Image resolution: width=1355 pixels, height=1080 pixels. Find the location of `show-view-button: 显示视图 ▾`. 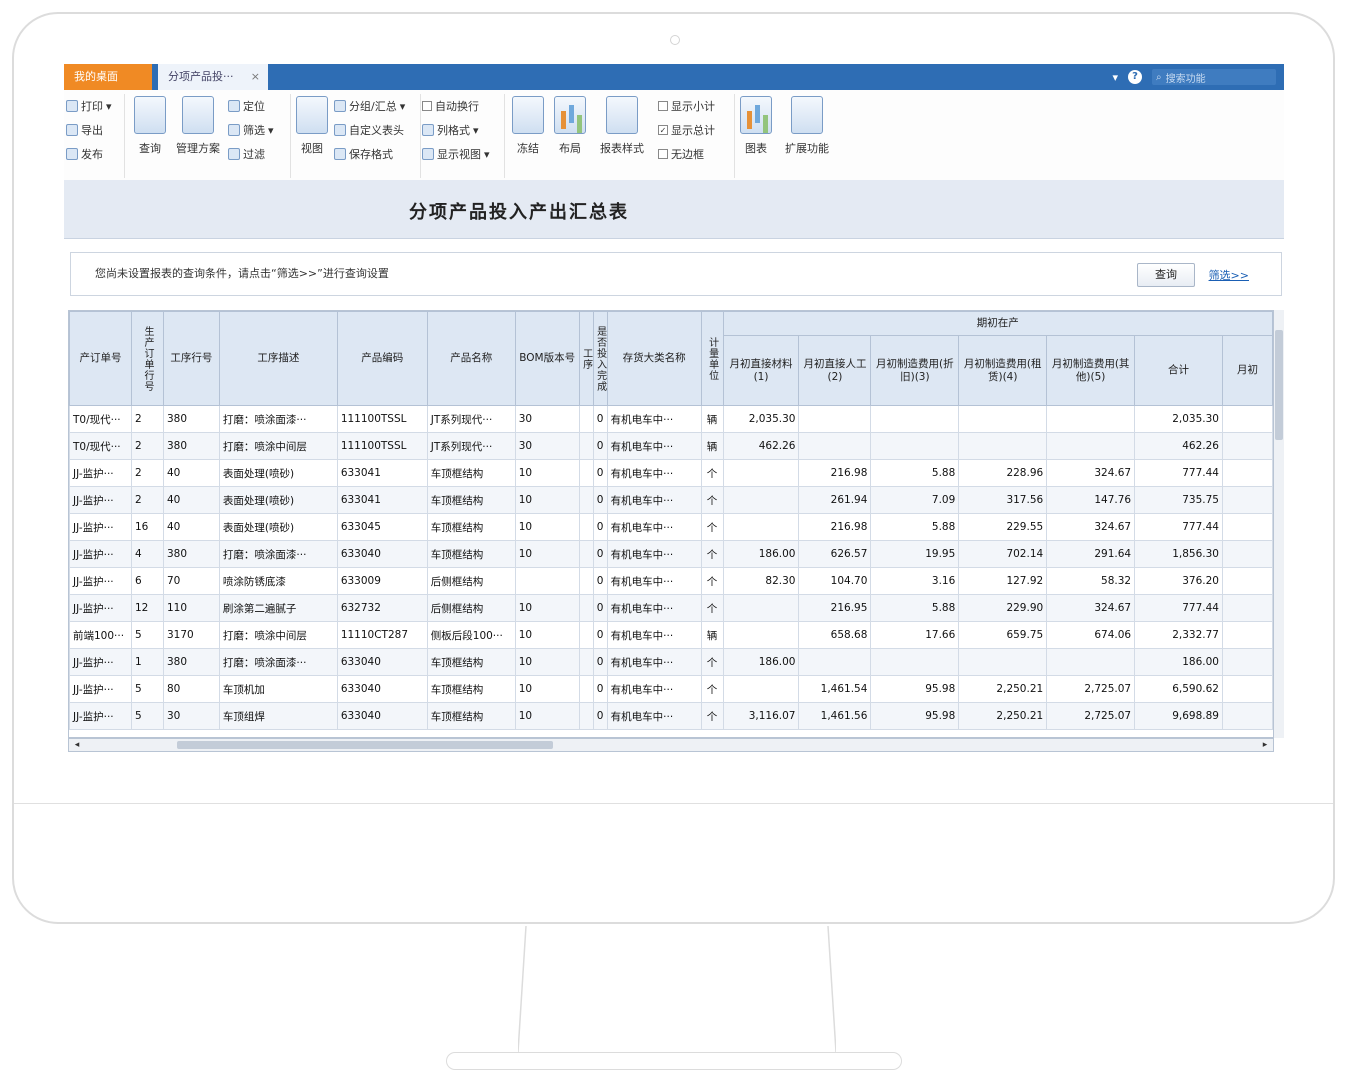

show-view-button: 显示视图 ▾ is located at coordinates (463, 154).